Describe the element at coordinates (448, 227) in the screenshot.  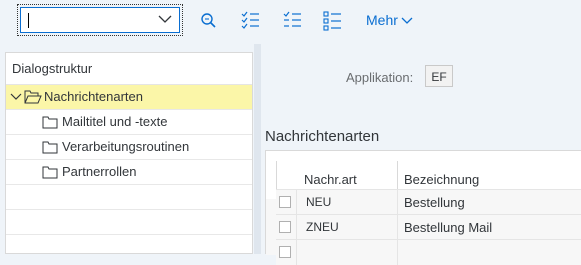
I see `cell-bezeichnung: Bestellung Mail` at that location.